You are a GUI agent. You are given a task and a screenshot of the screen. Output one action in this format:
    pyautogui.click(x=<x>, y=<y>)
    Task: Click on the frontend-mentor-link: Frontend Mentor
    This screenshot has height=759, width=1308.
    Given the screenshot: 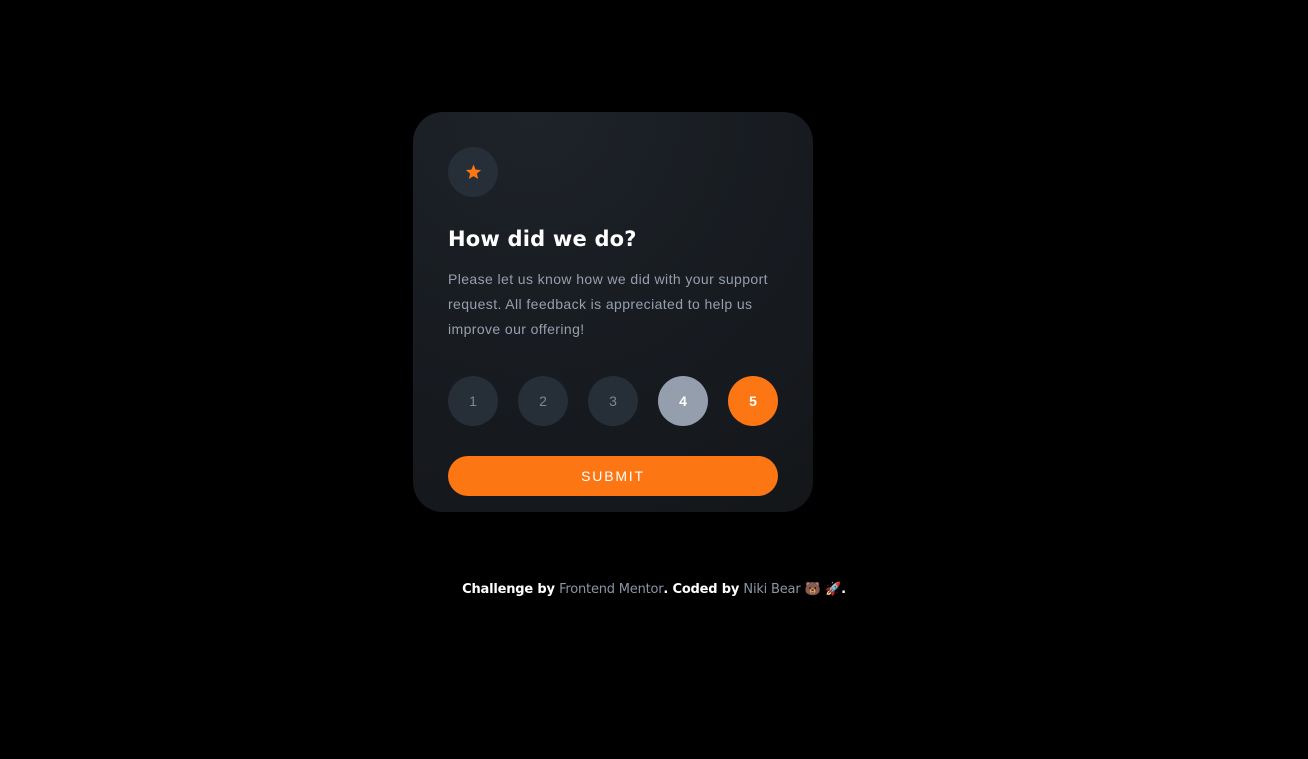 What is the action you would take?
    pyautogui.click(x=611, y=589)
    